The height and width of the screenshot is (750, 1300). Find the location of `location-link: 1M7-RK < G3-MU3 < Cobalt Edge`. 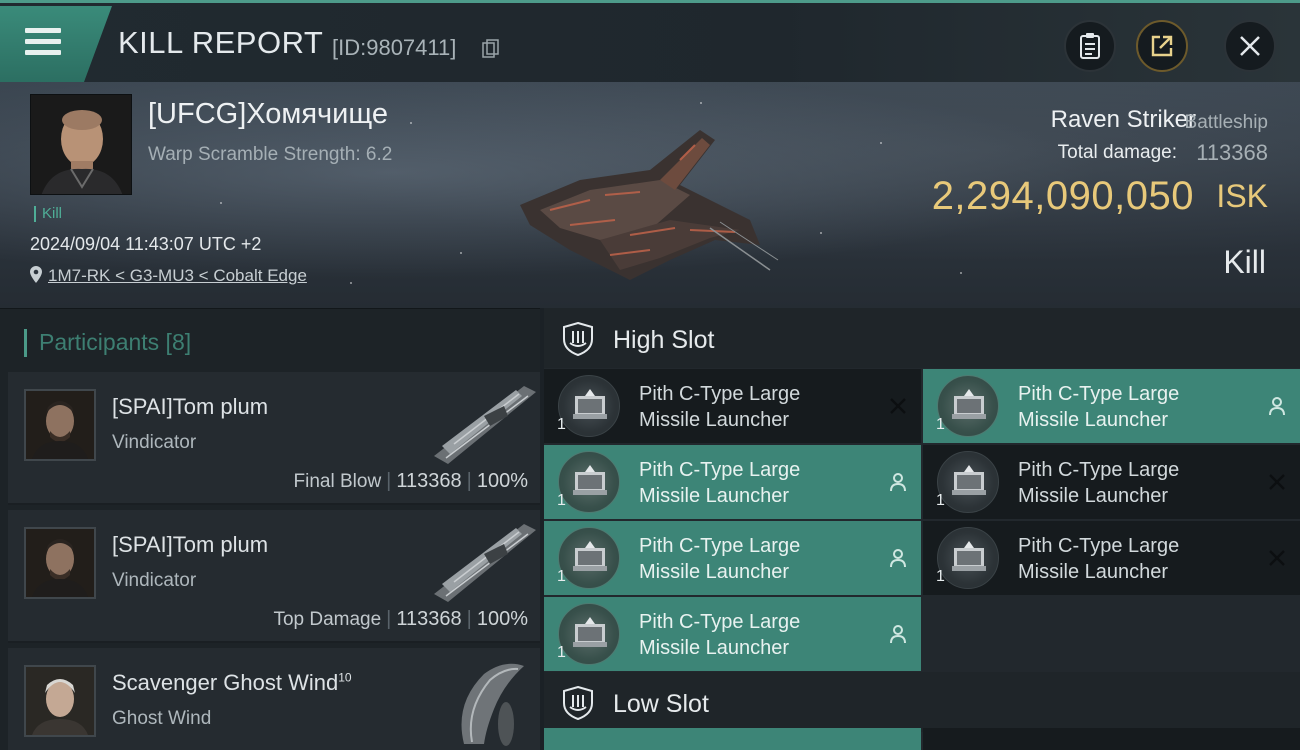

location-link: 1M7-RK < G3-MU3 < Cobalt Edge is located at coordinates (177, 275).